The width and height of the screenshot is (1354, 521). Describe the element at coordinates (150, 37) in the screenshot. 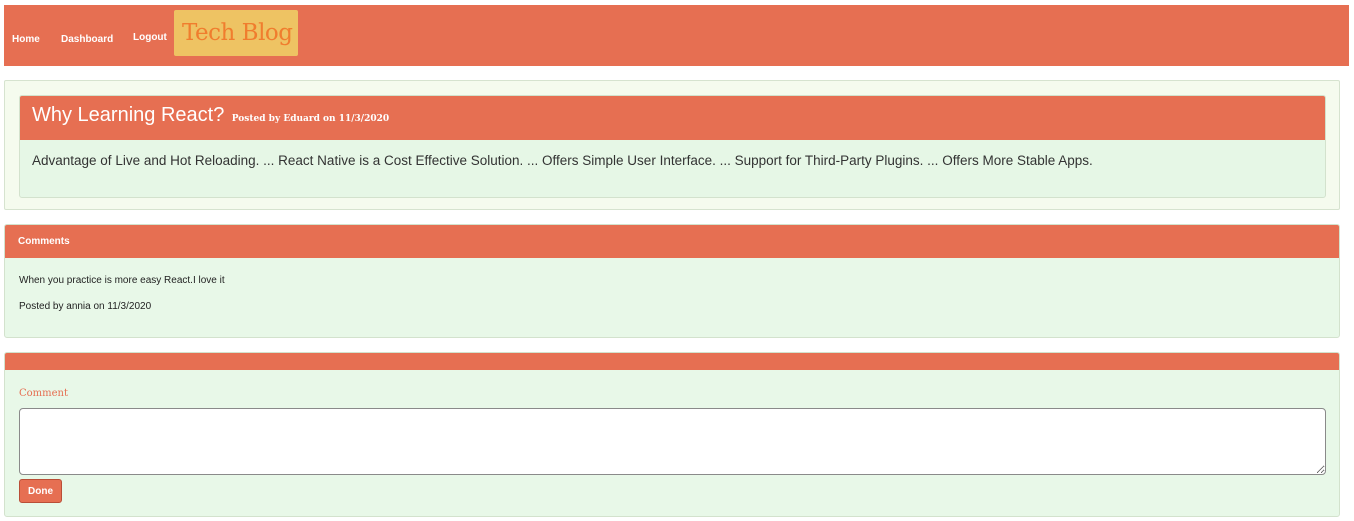

I see `nav-logout-link: Logout` at that location.